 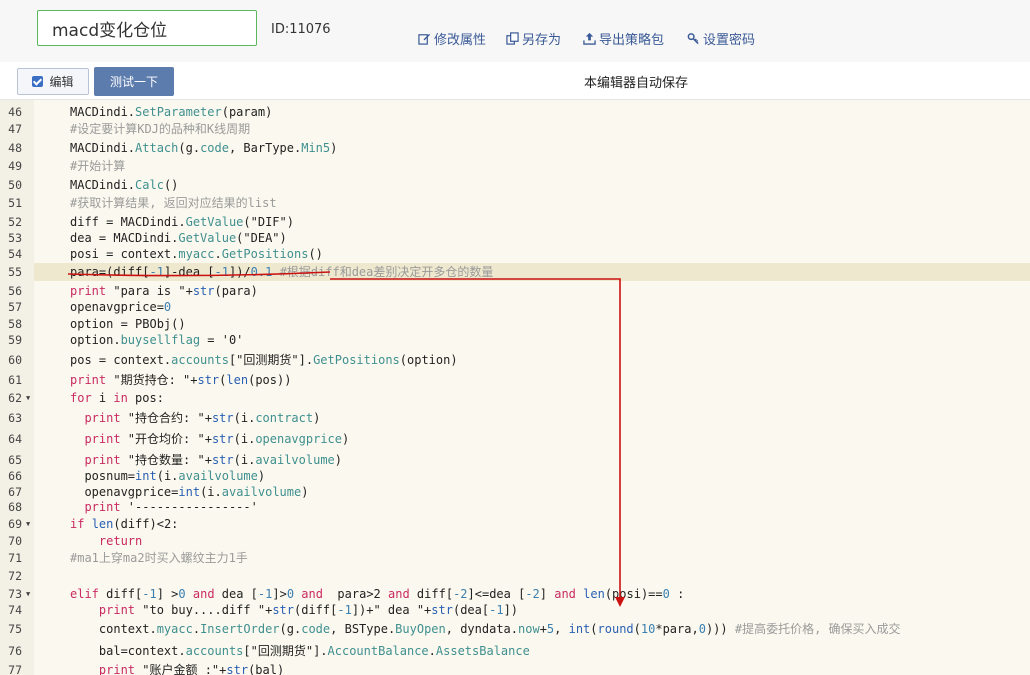 I want to click on code-token: myacc, so click(x=174, y=629).